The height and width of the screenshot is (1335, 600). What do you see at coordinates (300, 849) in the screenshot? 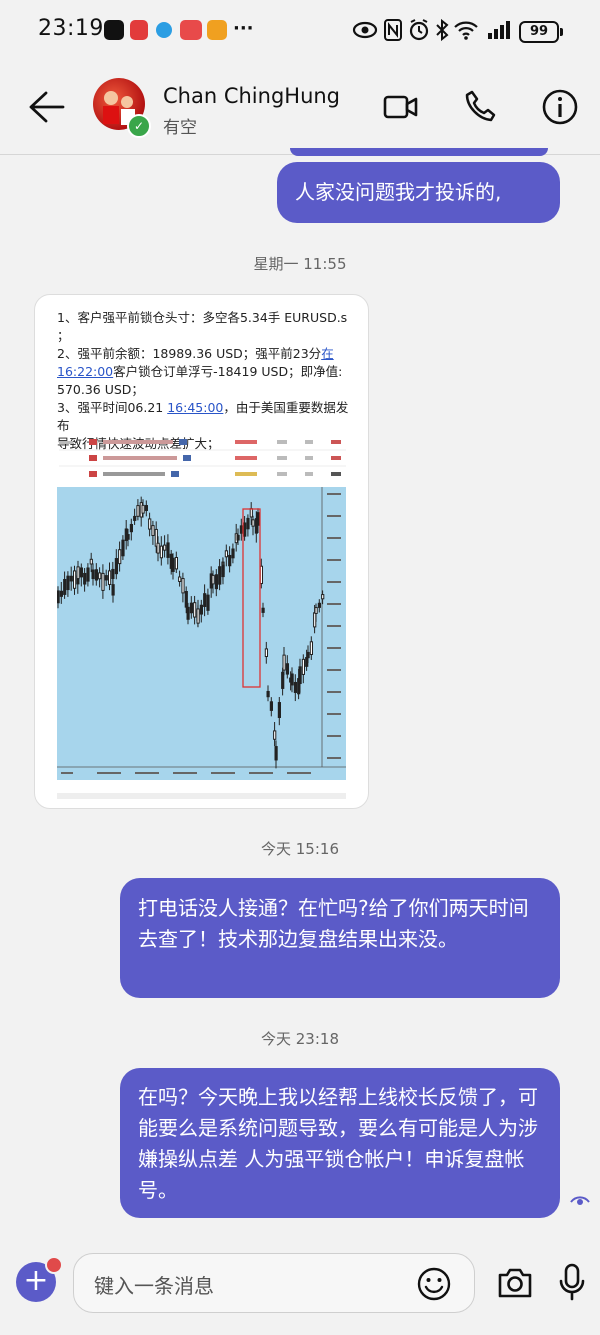
I see `timestamp: 今天 15:16` at bounding box center [300, 849].